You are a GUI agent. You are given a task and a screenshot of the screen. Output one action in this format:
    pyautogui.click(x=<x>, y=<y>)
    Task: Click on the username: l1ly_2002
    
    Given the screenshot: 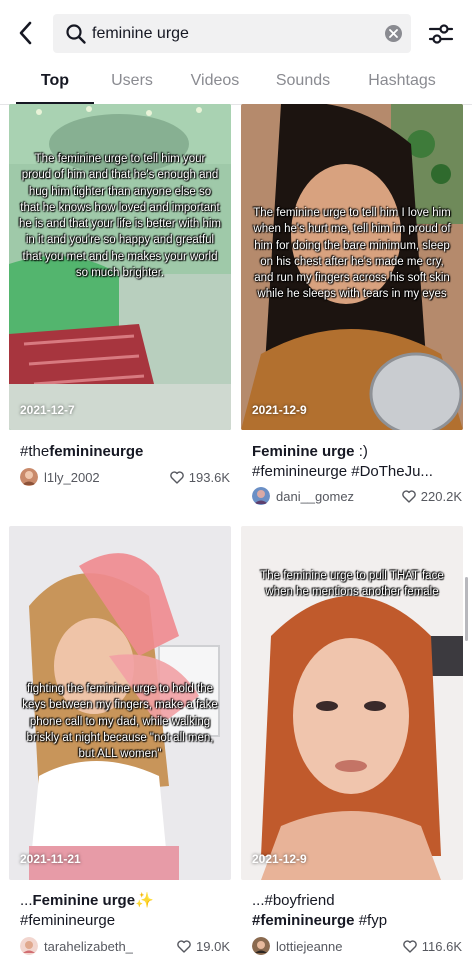 What is the action you would take?
    pyautogui.click(x=99, y=477)
    